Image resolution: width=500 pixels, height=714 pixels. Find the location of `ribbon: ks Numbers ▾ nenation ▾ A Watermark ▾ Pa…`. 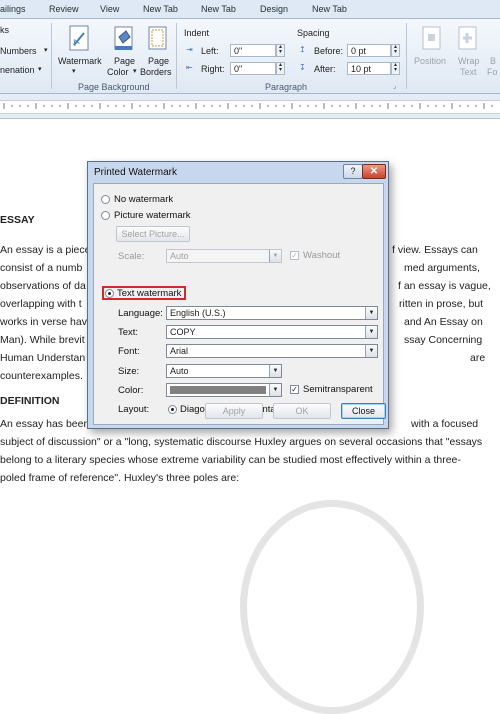

ribbon: ks Numbers ▾ nenation ▾ A Watermark ▾ Pa… is located at coordinates (250, 56).